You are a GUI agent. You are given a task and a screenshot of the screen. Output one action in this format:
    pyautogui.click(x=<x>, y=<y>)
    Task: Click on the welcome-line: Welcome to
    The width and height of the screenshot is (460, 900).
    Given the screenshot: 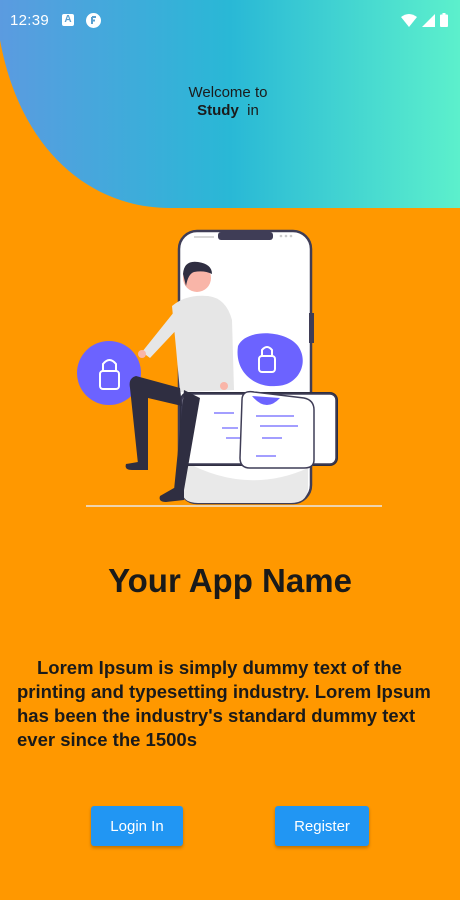 What is the action you would take?
    pyautogui.click(x=228, y=92)
    